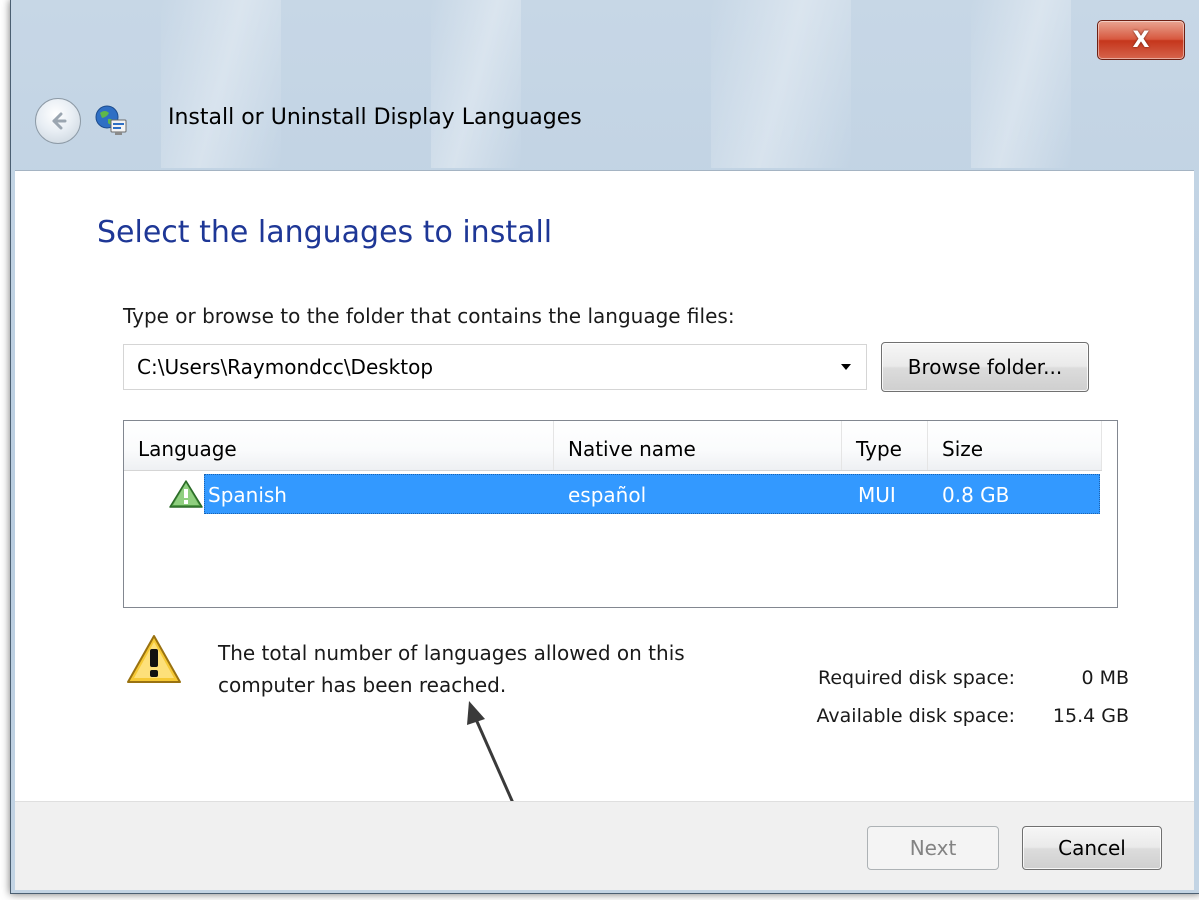  What do you see at coordinates (1105, 678) in the screenshot?
I see `required-disk-space-value: 0 MB` at bounding box center [1105, 678].